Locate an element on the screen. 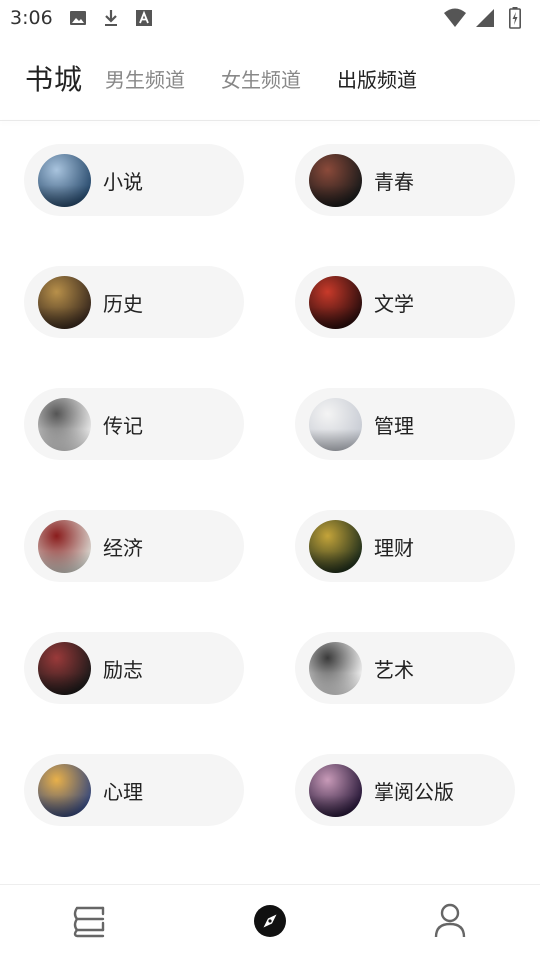 Image resolution: width=540 pixels, height=960 pixels. category-item: 理财 is located at coordinates (405, 546).